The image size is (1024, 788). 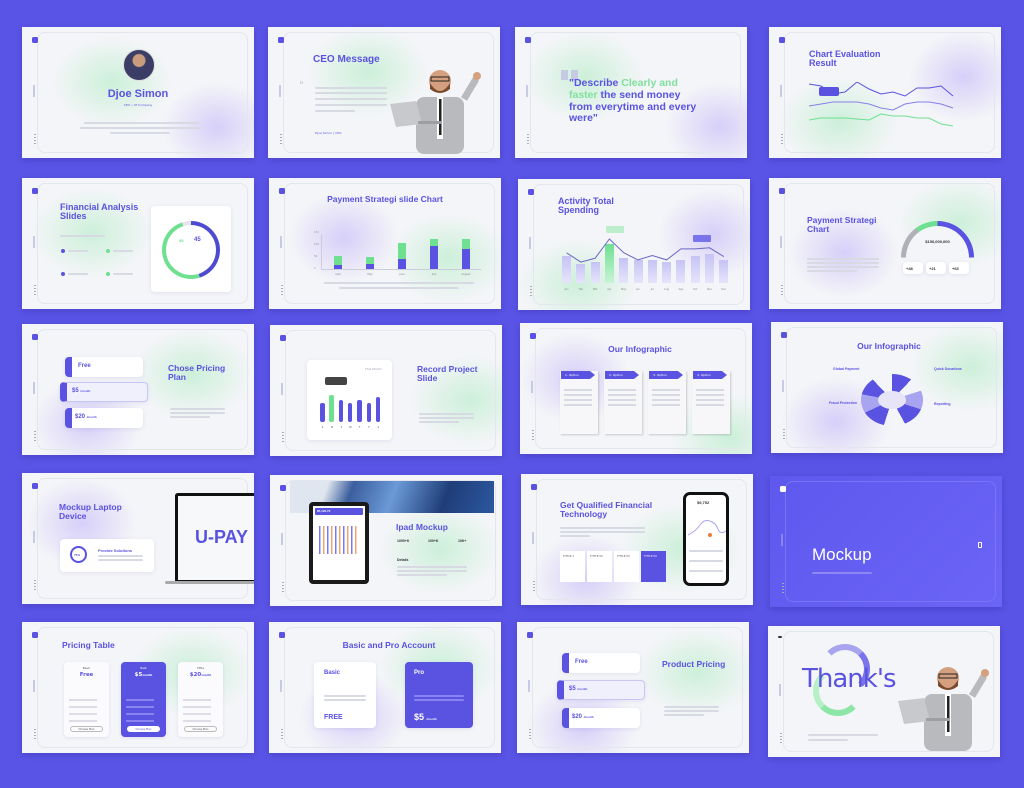 I want to click on plan-price: FREE, so click(x=333, y=717).